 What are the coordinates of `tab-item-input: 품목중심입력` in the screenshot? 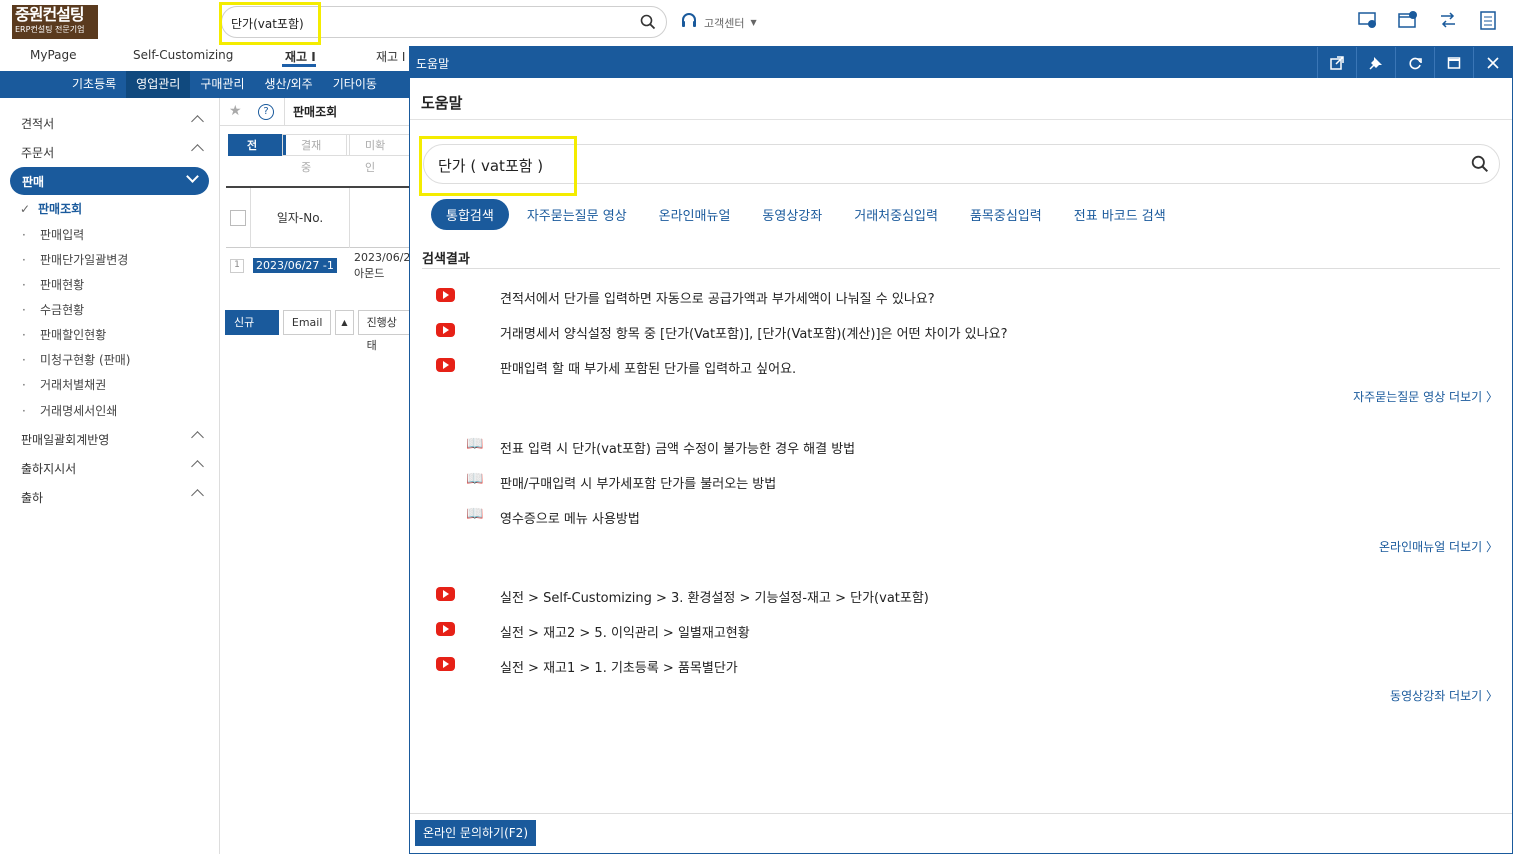 It's located at (1006, 214).